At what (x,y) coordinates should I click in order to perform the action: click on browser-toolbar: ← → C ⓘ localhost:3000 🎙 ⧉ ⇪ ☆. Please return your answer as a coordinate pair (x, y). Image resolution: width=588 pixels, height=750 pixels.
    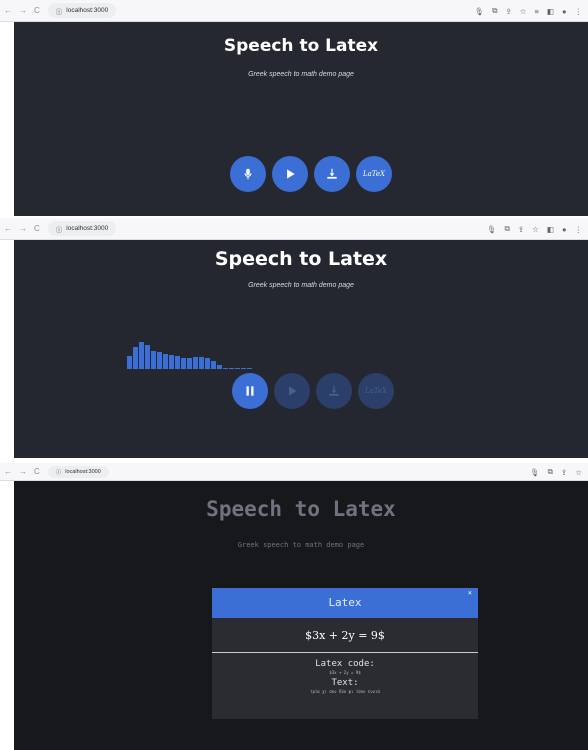
    Looking at the image, I should click on (294, 472).